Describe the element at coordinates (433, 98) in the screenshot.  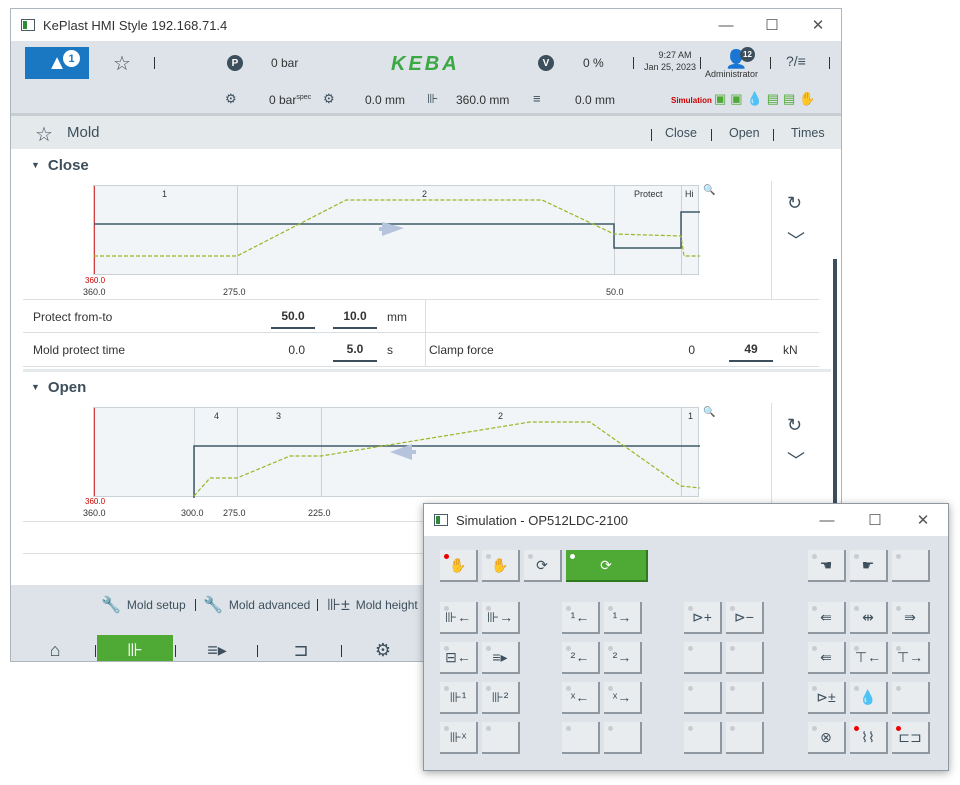
I see `mold-position-icon: ⊪` at that location.